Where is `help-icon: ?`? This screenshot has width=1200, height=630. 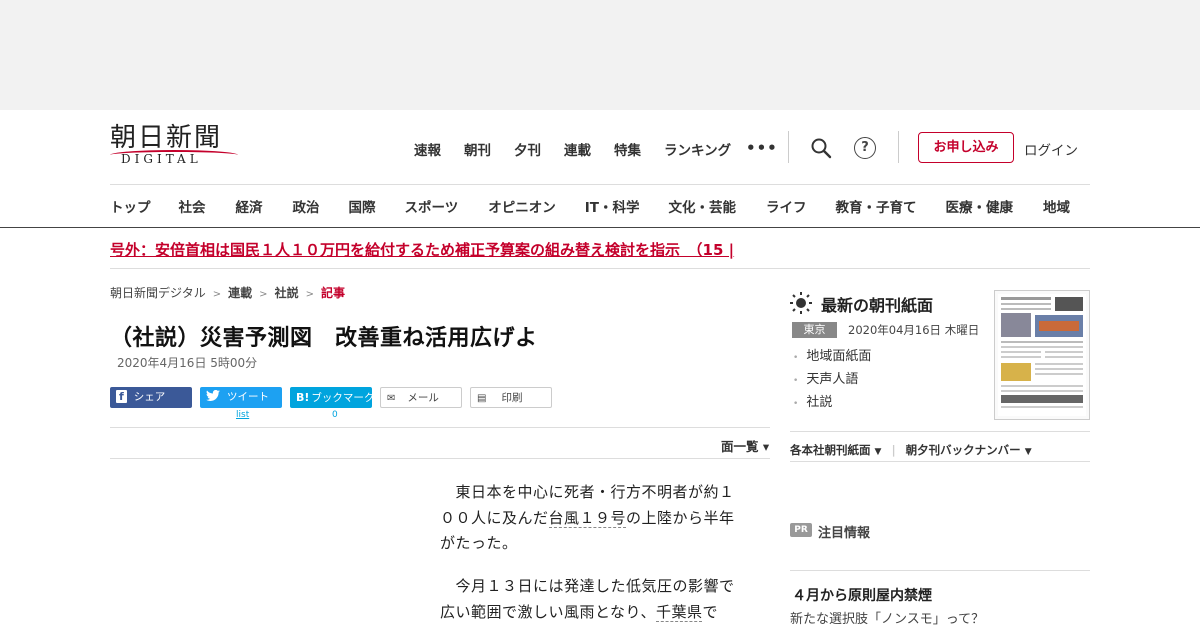 help-icon: ? is located at coordinates (865, 148).